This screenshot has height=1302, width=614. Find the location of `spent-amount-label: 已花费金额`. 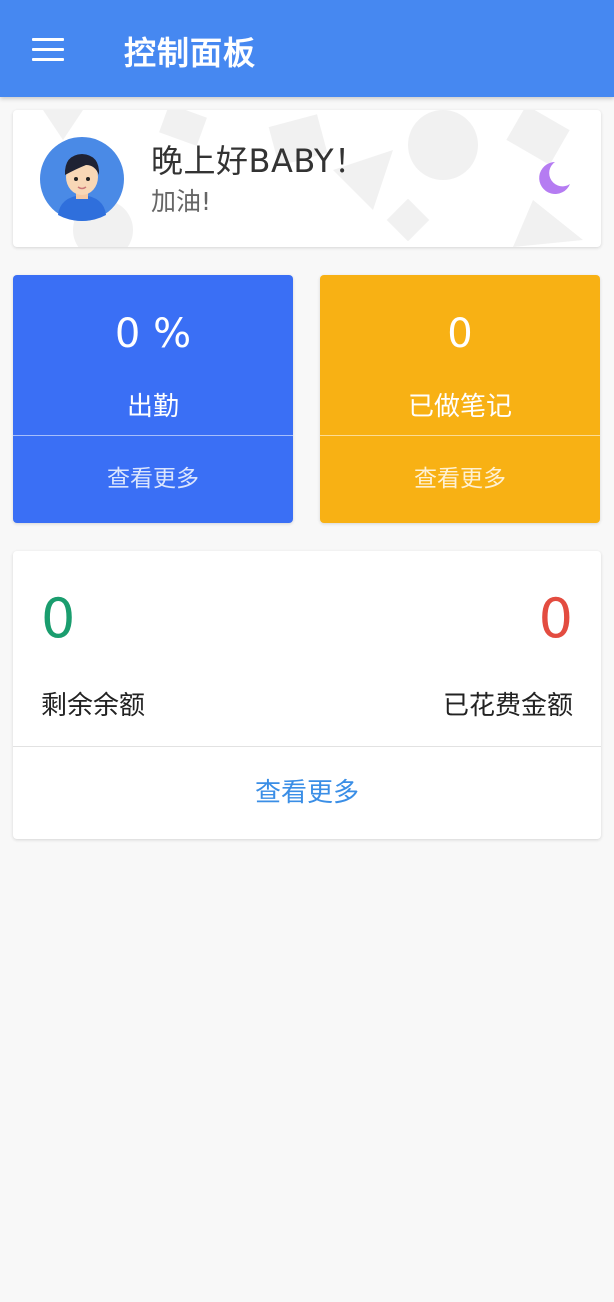

spent-amount-label: 已花费金额 is located at coordinates (507, 706).